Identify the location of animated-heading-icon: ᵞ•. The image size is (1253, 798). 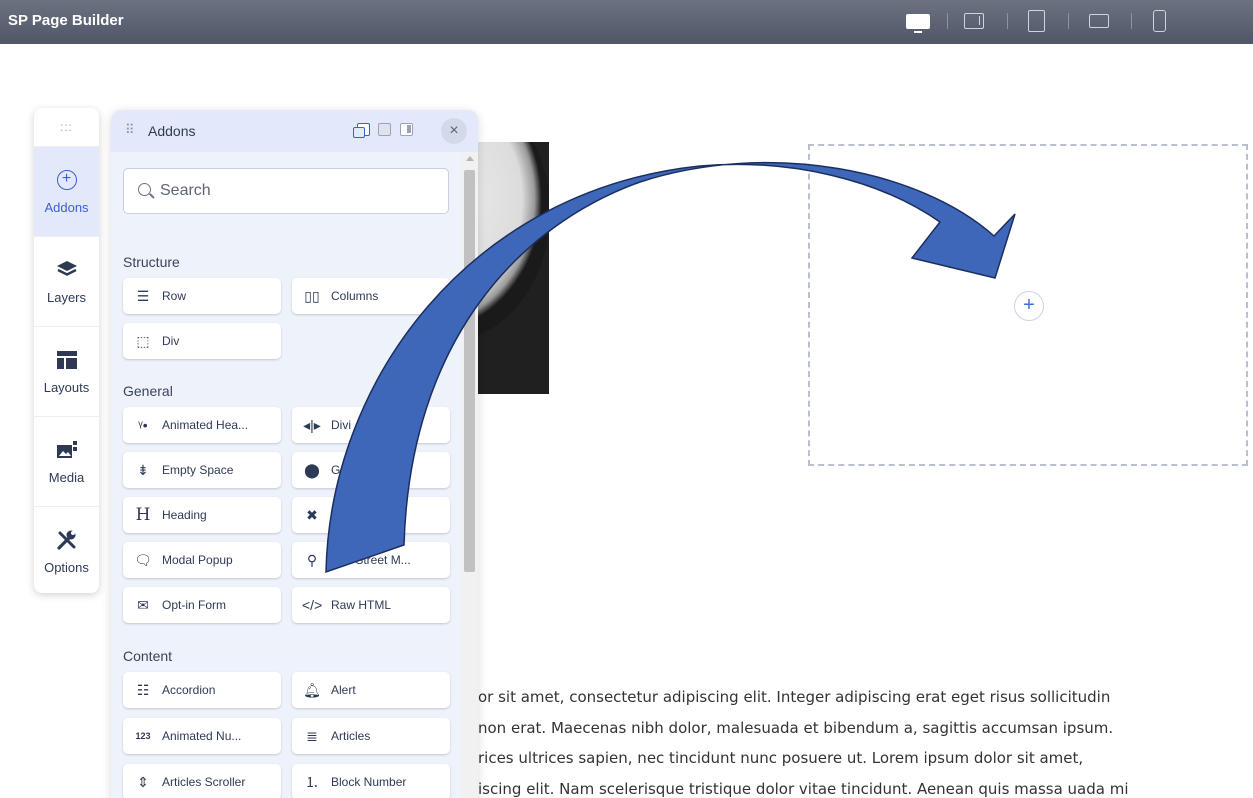
(143, 425).